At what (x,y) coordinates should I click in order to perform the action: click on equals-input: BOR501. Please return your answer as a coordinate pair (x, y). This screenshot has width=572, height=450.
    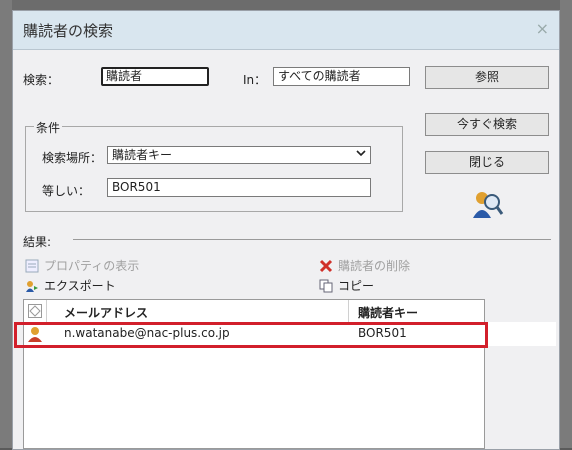
    Looking at the image, I should click on (239, 187).